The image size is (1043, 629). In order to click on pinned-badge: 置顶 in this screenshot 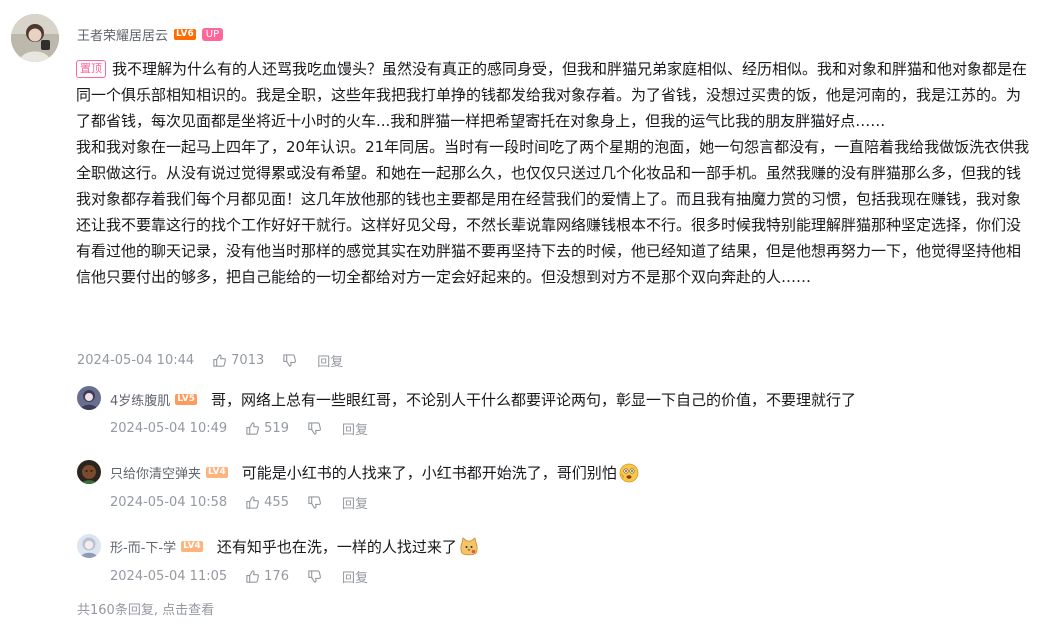, I will do `click(91, 69)`.